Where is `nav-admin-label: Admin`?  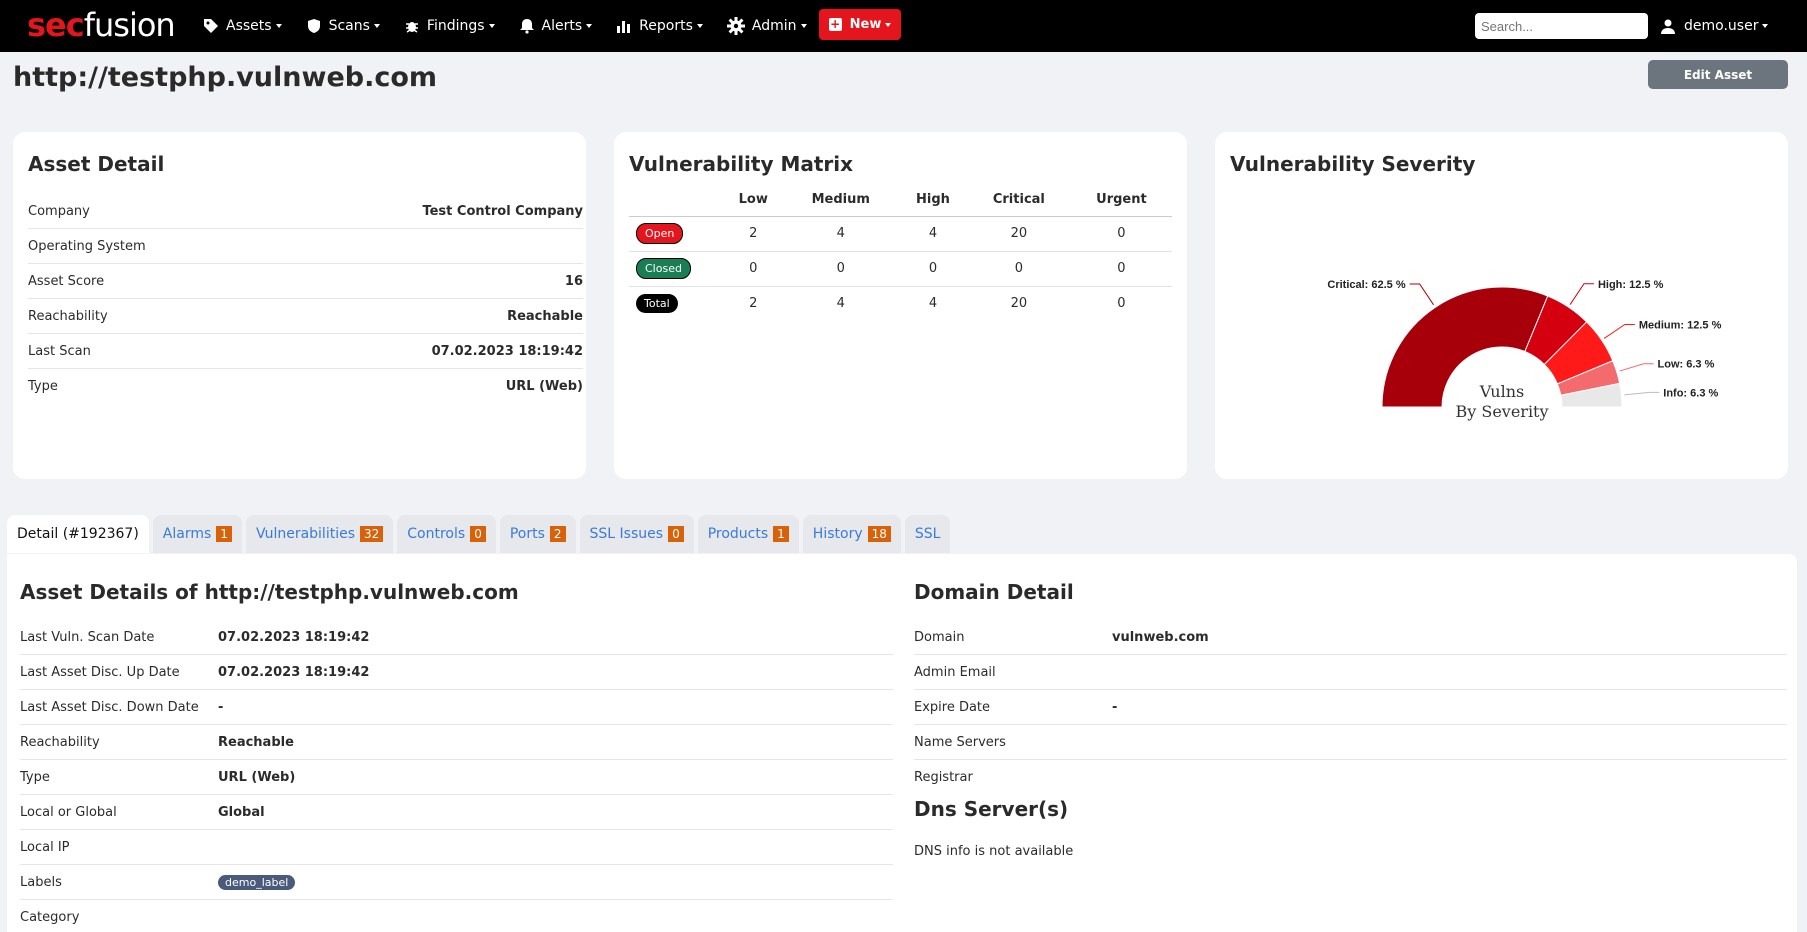
nav-admin-label: Admin is located at coordinates (774, 26).